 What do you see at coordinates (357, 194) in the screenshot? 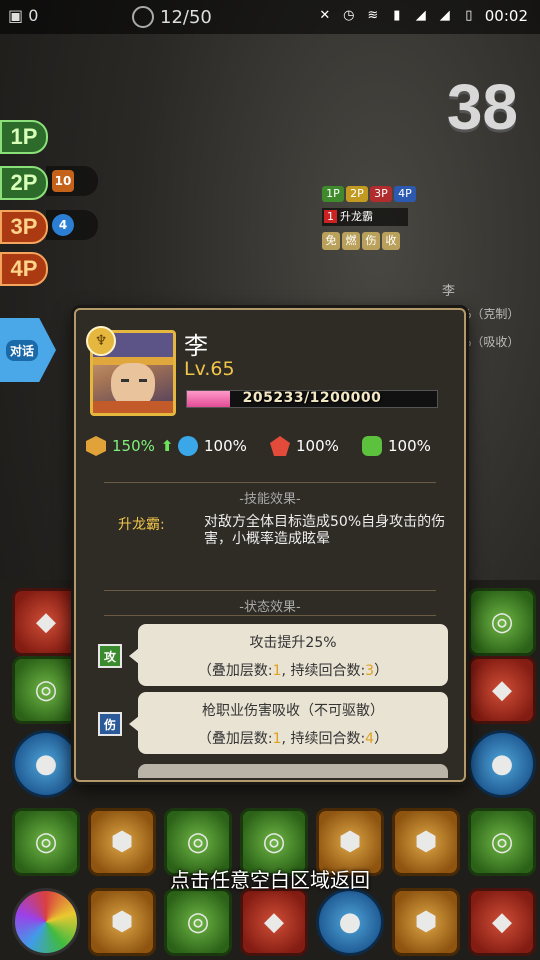
I see `enemy-tab-2p: 2P` at bounding box center [357, 194].